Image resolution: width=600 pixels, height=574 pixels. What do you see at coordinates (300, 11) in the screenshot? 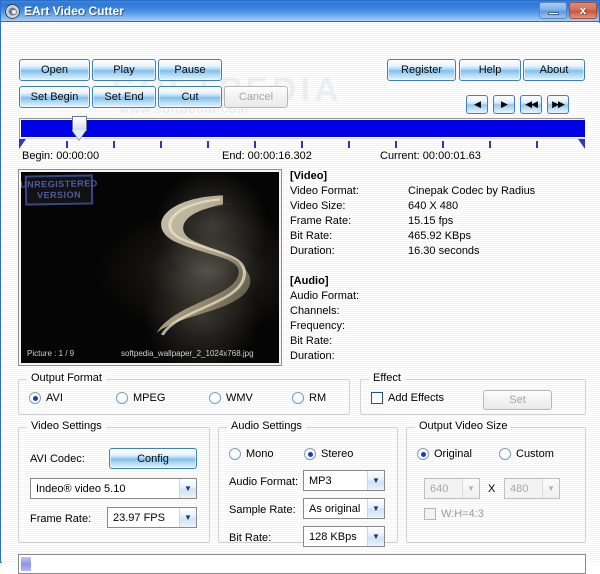
I see `title-bar: EArt Video Cutter x` at bounding box center [300, 11].